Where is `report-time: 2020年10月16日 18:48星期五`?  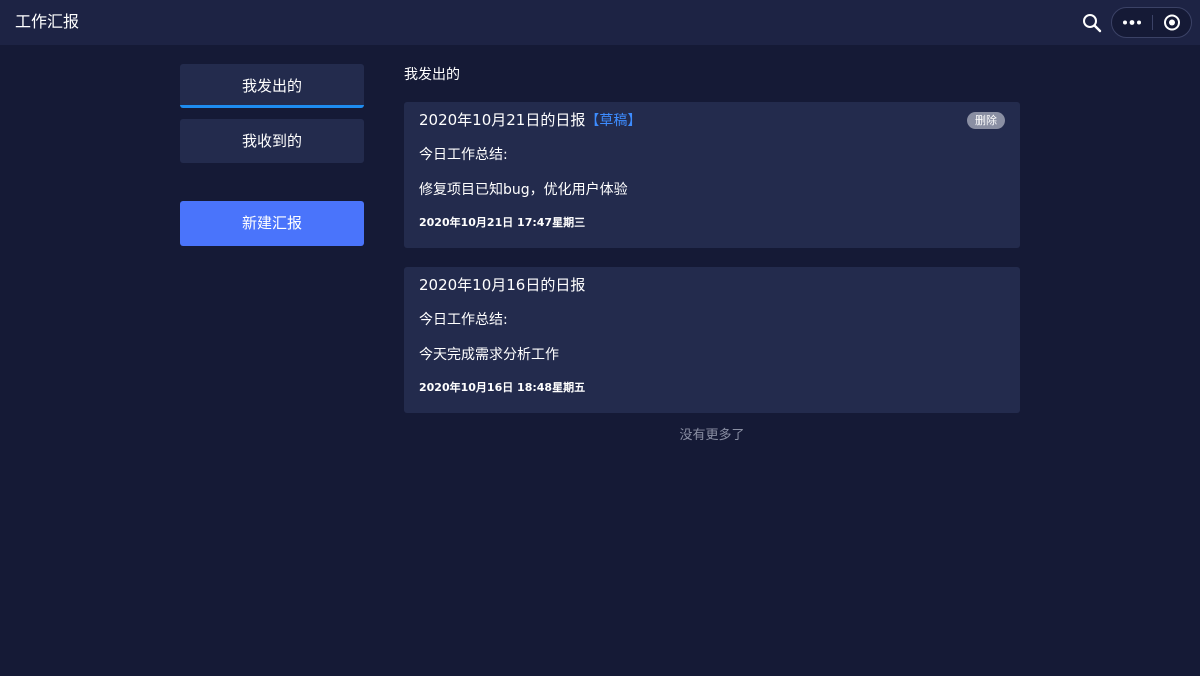 report-time: 2020年10月16日 18:48星期五 is located at coordinates (502, 387).